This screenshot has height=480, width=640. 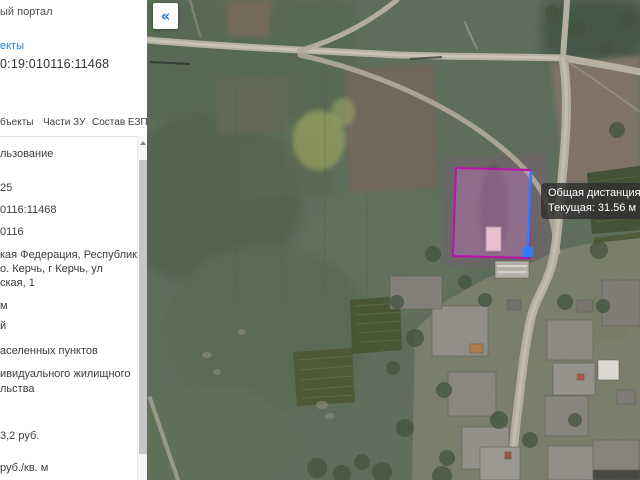 I want to click on info-line-permitted-use-2: льства, so click(x=17, y=389).